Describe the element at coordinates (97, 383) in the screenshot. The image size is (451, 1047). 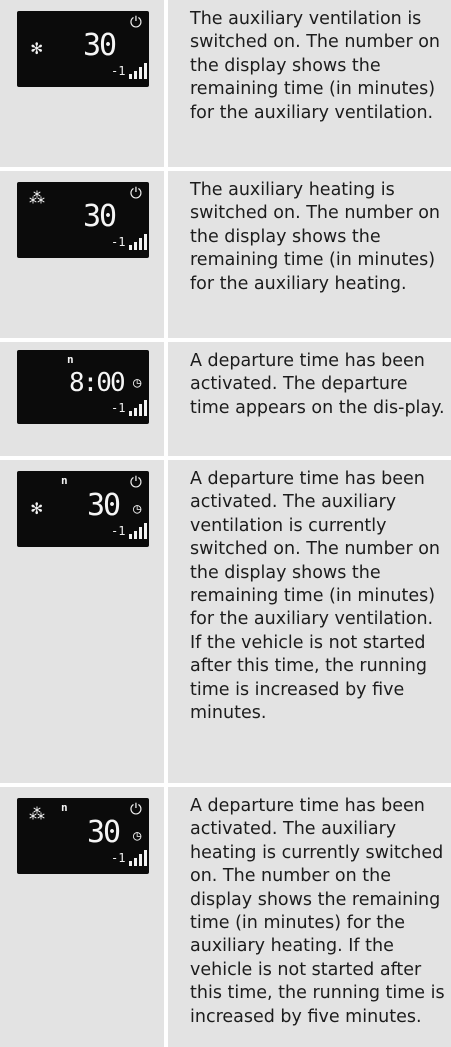
I see `display-value: 8:00` at that location.